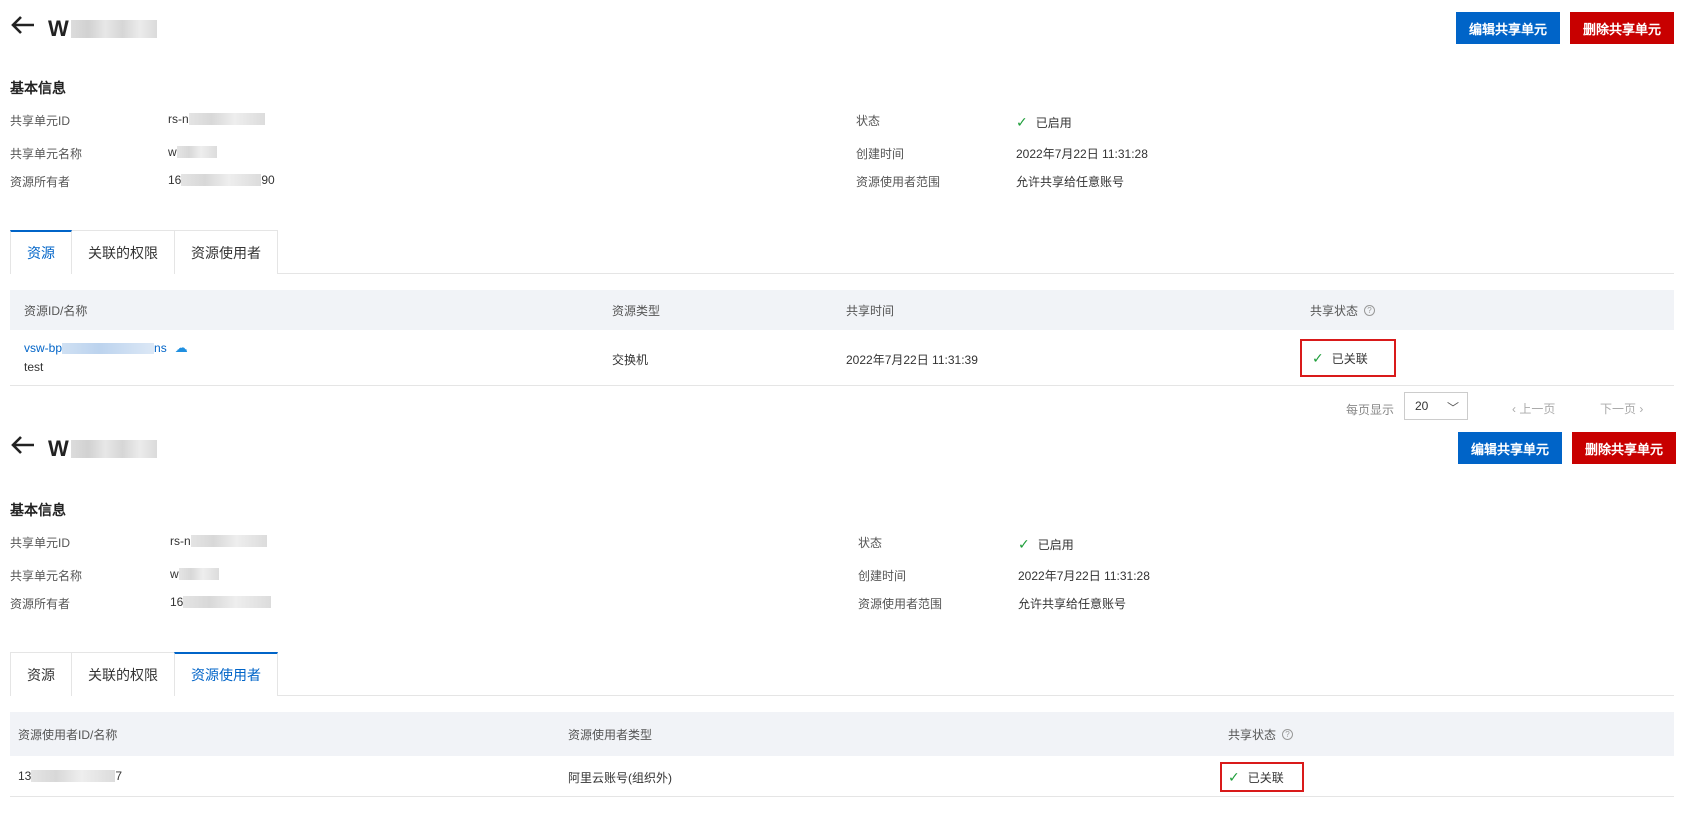  I want to click on table-header: 资源ID/名称 资源类型 共享时间 共享状态?, so click(842, 310).